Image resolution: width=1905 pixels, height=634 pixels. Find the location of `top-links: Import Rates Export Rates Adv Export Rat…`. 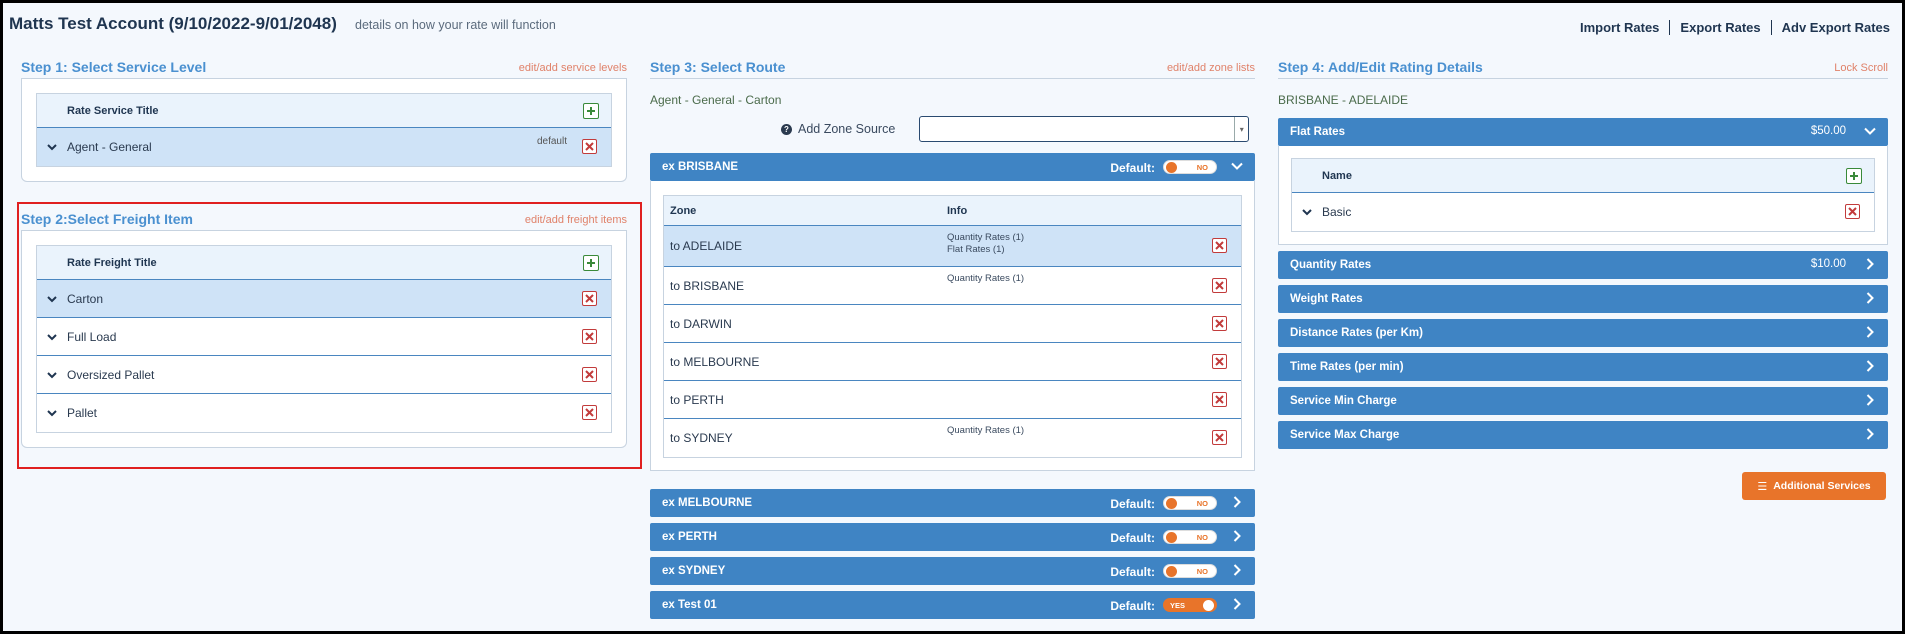

top-links: Import Rates Export Rates Adv Export Rat… is located at coordinates (1730, 27).